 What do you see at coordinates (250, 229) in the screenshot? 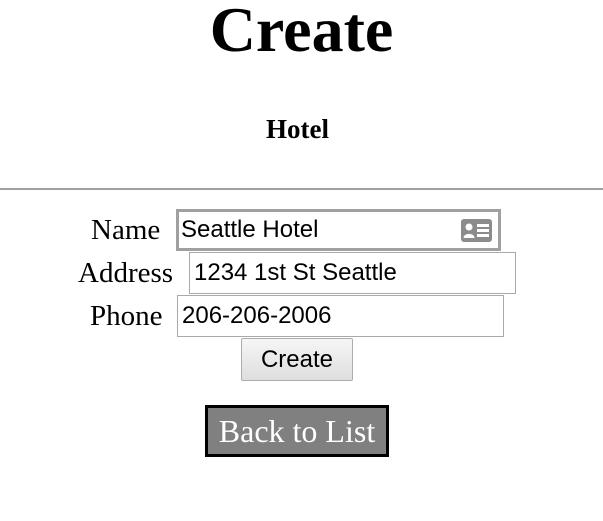
I see `name-input-value: Seattle Hotel` at bounding box center [250, 229].